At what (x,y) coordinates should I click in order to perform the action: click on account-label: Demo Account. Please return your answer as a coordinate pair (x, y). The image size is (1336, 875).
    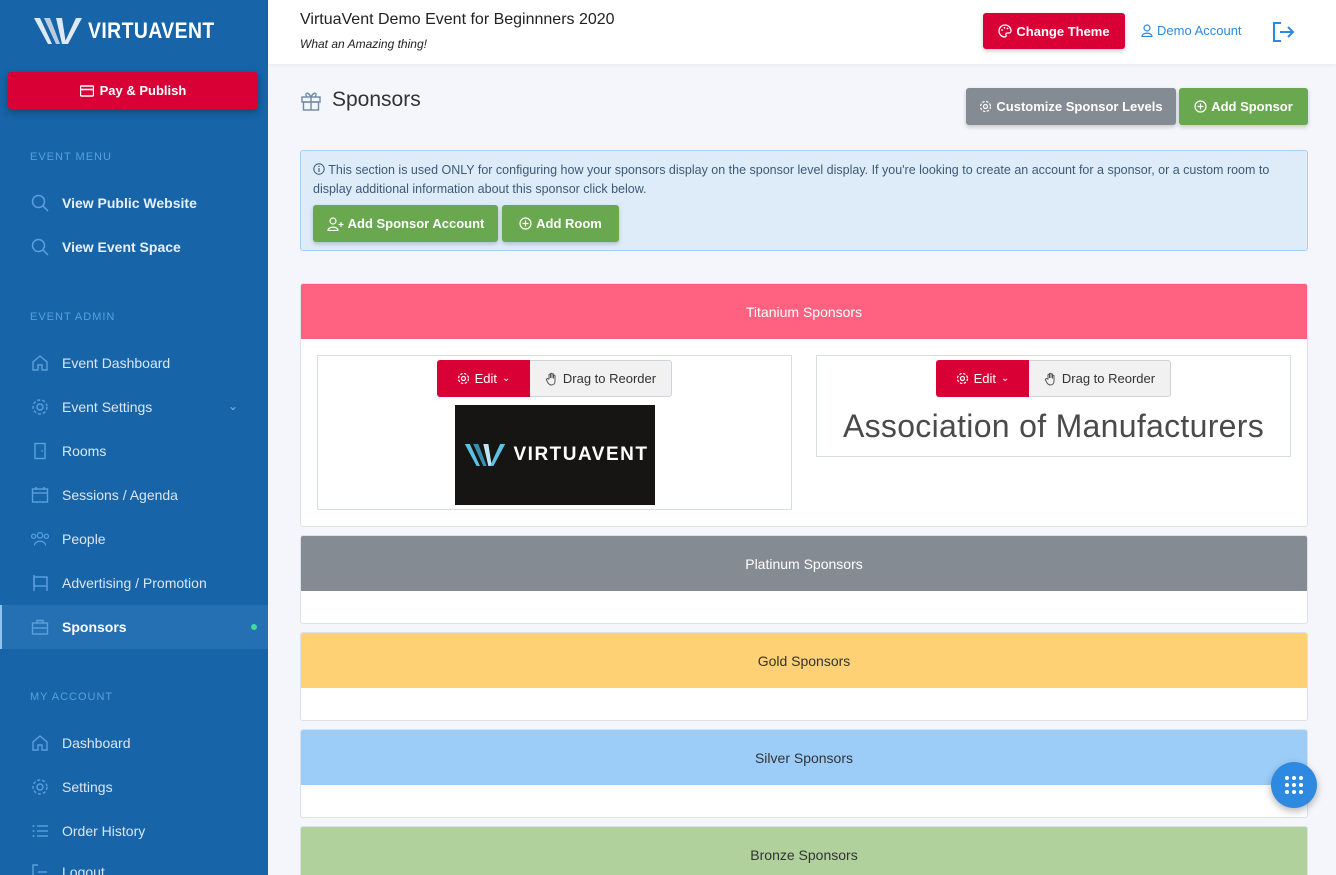
    Looking at the image, I should click on (1199, 30).